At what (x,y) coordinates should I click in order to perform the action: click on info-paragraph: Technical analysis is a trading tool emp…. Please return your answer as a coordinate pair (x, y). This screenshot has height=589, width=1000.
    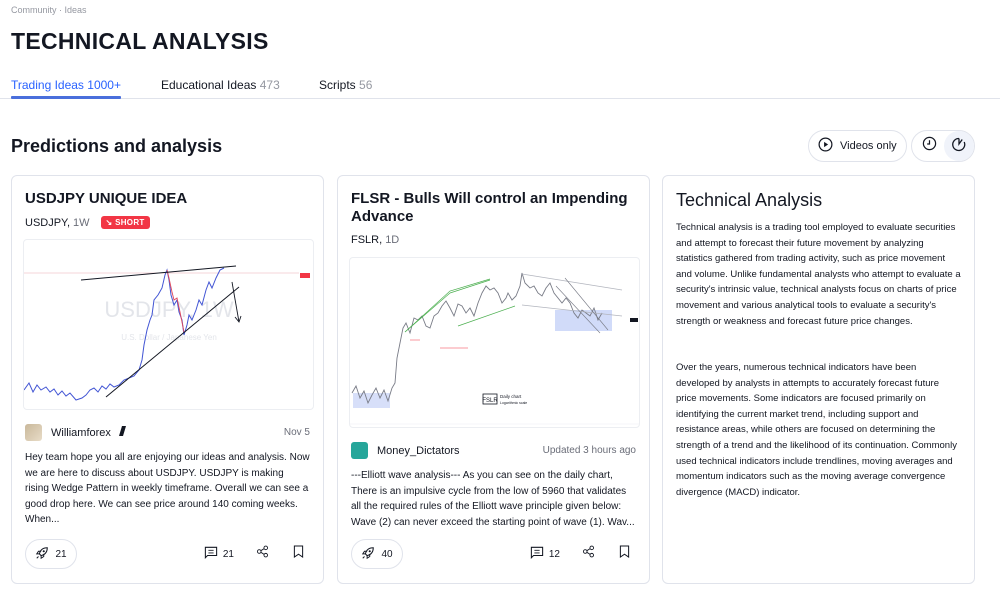
    Looking at the image, I should click on (818, 274).